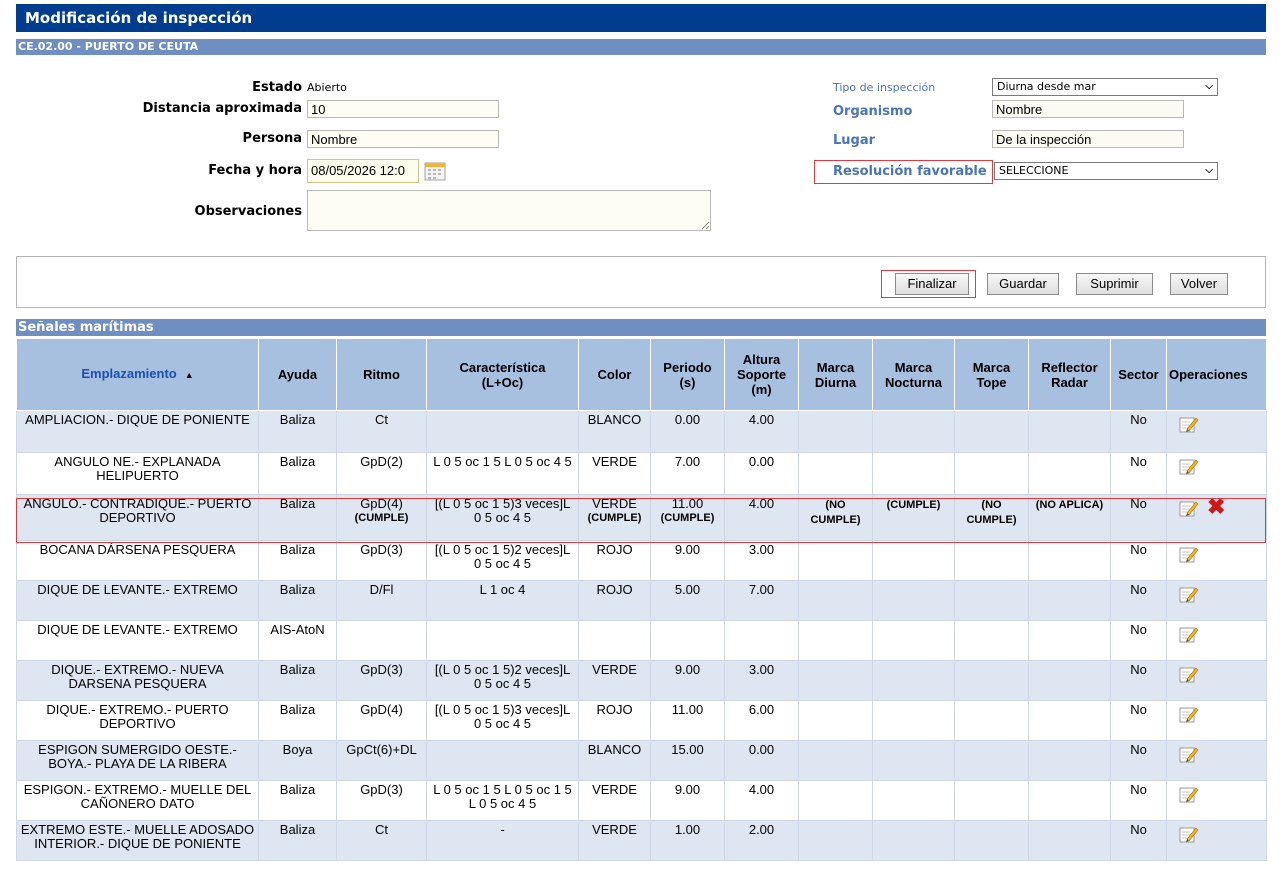 The height and width of the screenshot is (885, 1284). What do you see at coordinates (835, 374) in the screenshot?
I see `col-marca-diurna: Marca Diurna` at bounding box center [835, 374].